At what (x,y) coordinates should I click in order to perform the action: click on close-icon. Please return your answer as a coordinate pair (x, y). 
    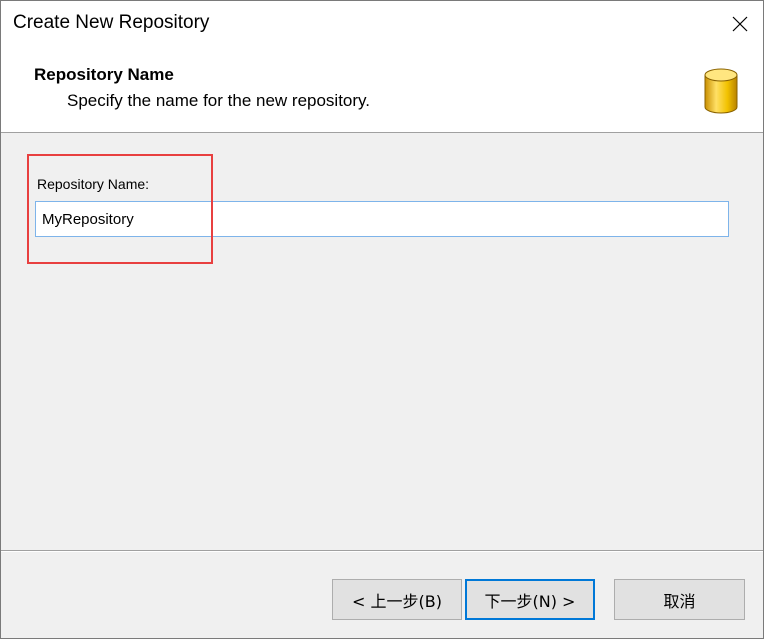
    Looking at the image, I should click on (740, 24).